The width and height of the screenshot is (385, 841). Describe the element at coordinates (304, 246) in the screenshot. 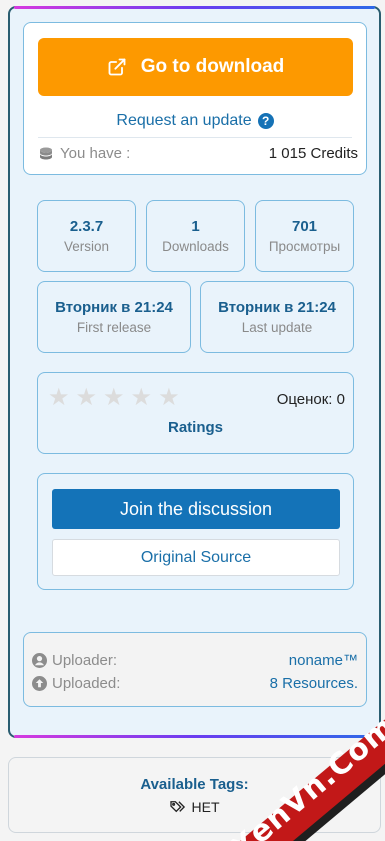

I see `stat-label: Просмотры` at that location.